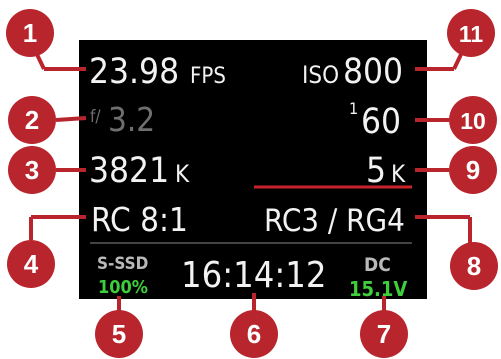 Image resolution: width=501 pixels, height=359 pixels. I want to click on svg-text: 5, so click(119, 334).